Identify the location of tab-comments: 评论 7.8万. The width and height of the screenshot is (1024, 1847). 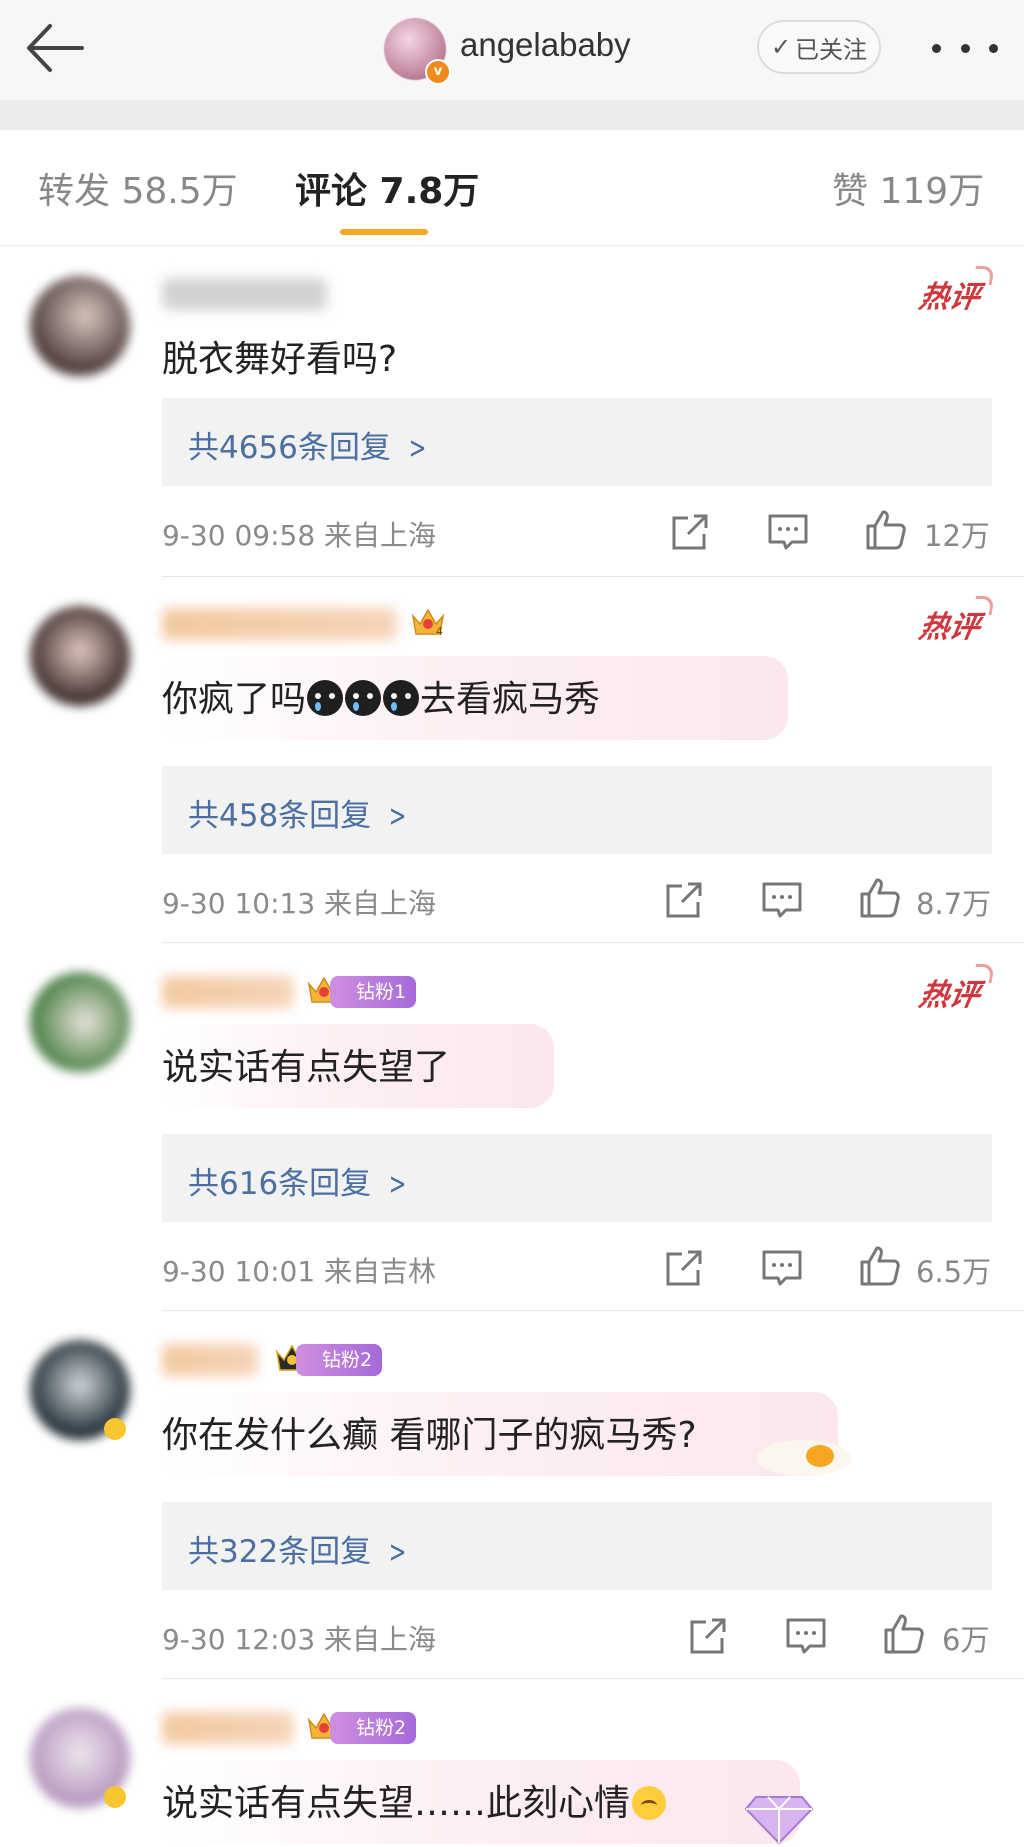
(387, 188).